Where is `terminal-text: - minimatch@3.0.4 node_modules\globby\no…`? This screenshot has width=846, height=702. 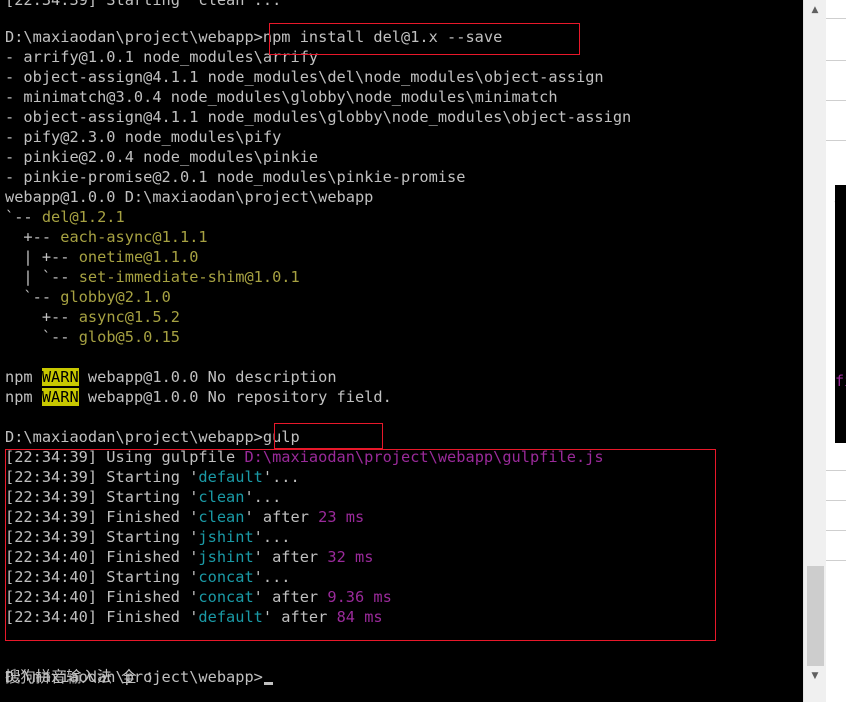 terminal-text: - minimatch@3.0.4 node_modules\globby\no… is located at coordinates (281, 97).